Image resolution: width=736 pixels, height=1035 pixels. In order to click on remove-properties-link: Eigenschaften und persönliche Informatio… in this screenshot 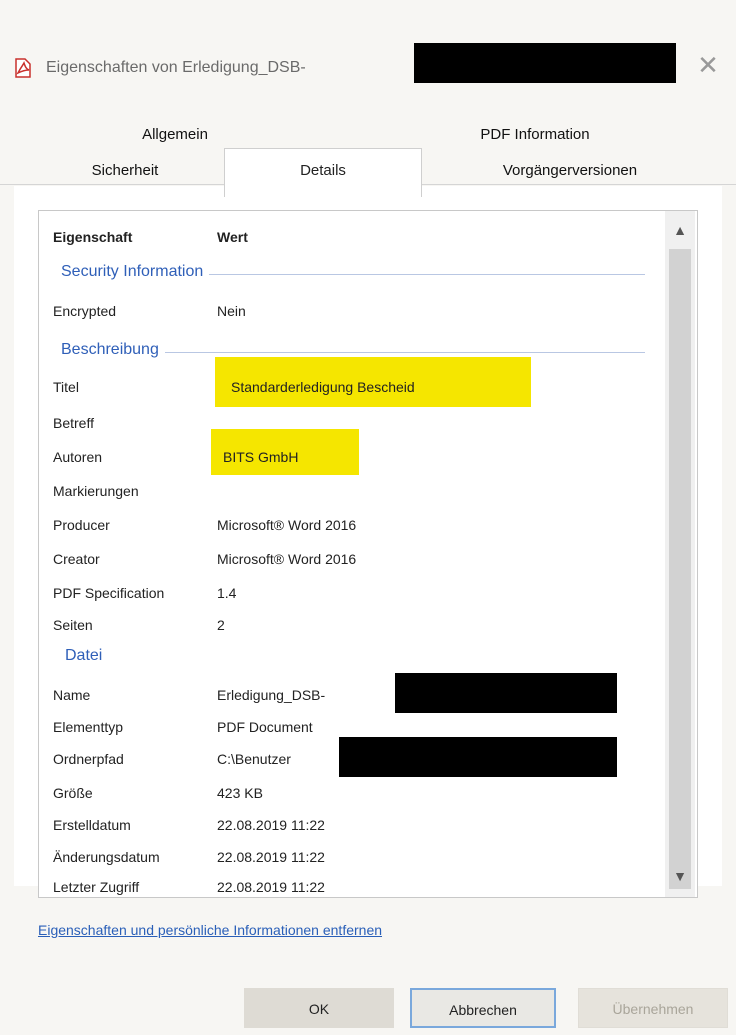, I will do `click(210, 930)`.